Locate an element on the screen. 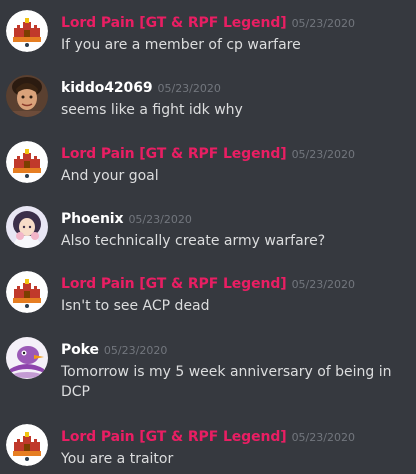 The image size is (416, 474). author-name: kiddo42069 is located at coordinates (107, 88).